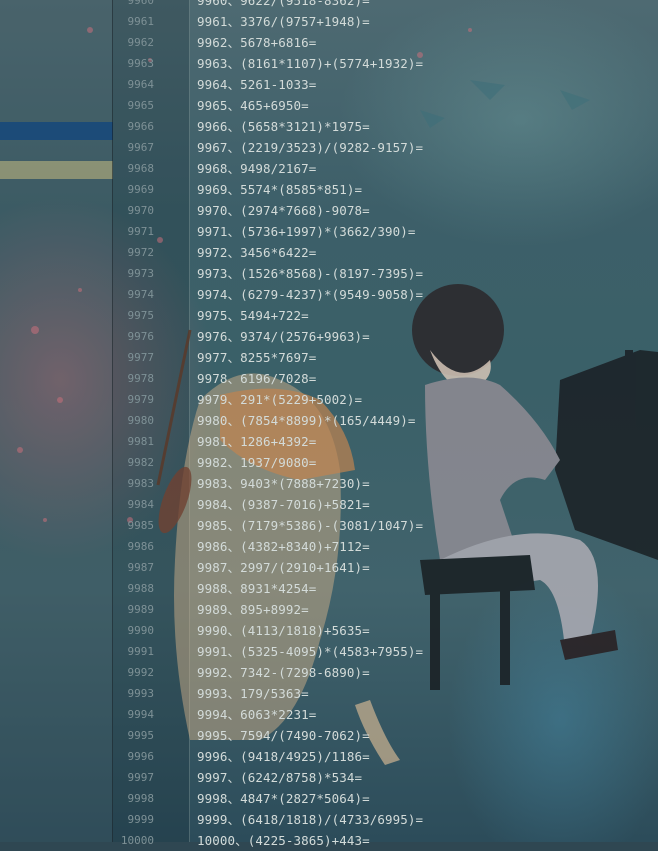 The height and width of the screenshot is (851, 658). What do you see at coordinates (253, 609) in the screenshot?
I see `code-text: 9989、895+8992=` at bounding box center [253, 609].